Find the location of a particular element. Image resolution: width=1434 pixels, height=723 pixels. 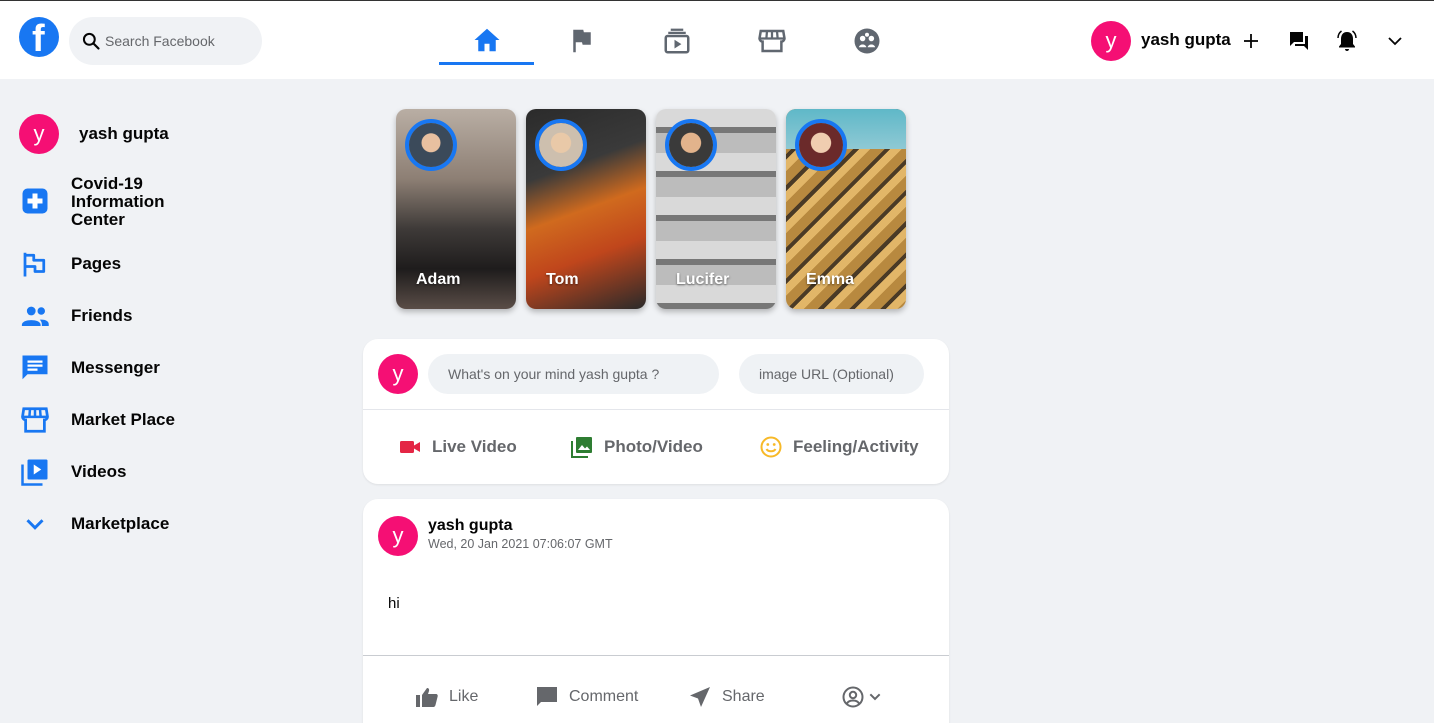

photo-video-label: Photo/Video is located at coordinates (653, 446).